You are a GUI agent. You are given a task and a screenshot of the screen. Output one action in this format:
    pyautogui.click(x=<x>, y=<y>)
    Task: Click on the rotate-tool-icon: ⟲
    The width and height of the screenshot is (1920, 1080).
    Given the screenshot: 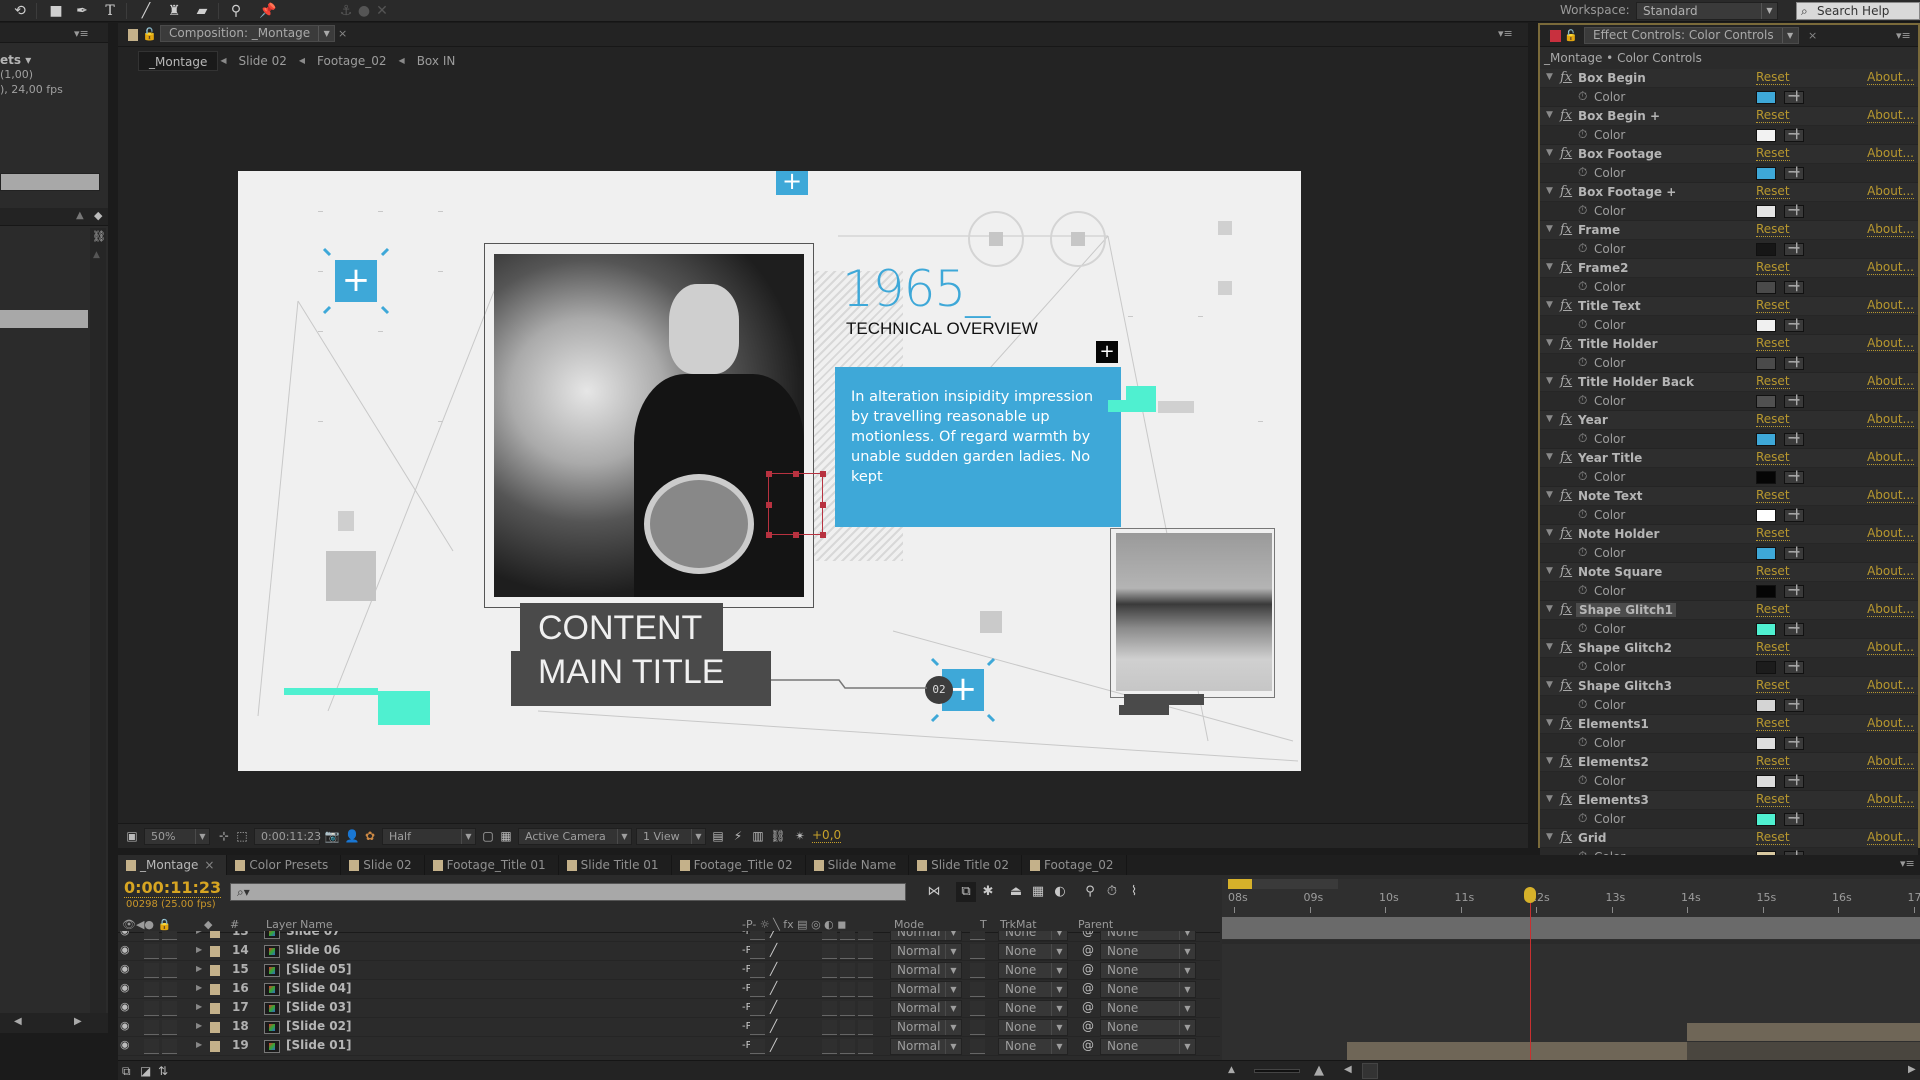 What is the action you would take?
    pyautogui.click(x=20, y=11)
    